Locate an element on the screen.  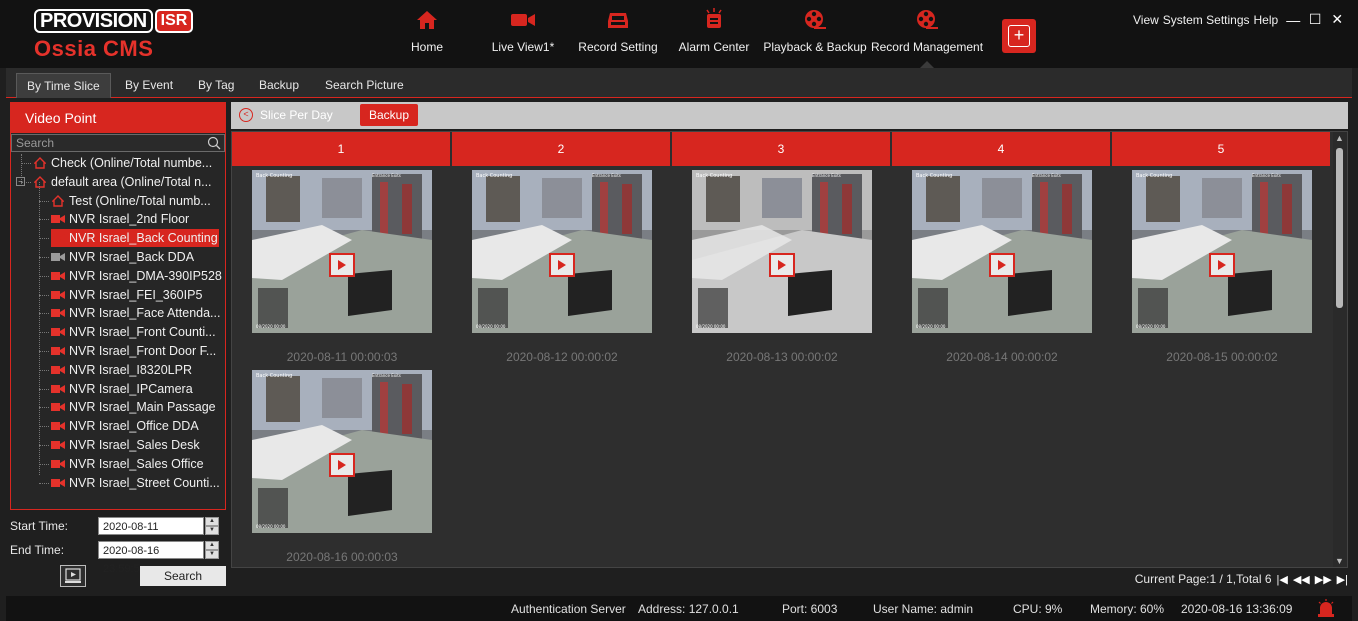
tree-node: NVR Israel_Back DDA is located at coordinates (122, 257).